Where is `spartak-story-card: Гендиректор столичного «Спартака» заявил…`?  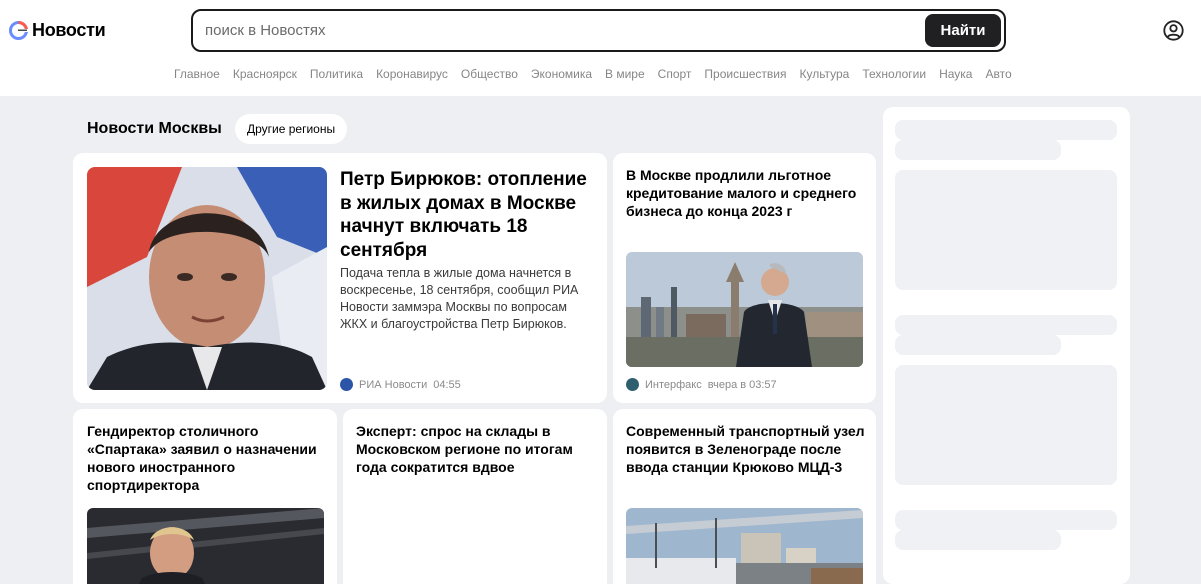
spartak-story-card: Гендиректор столичного «Спартака» заявил… is located at coordinates (205, 496).